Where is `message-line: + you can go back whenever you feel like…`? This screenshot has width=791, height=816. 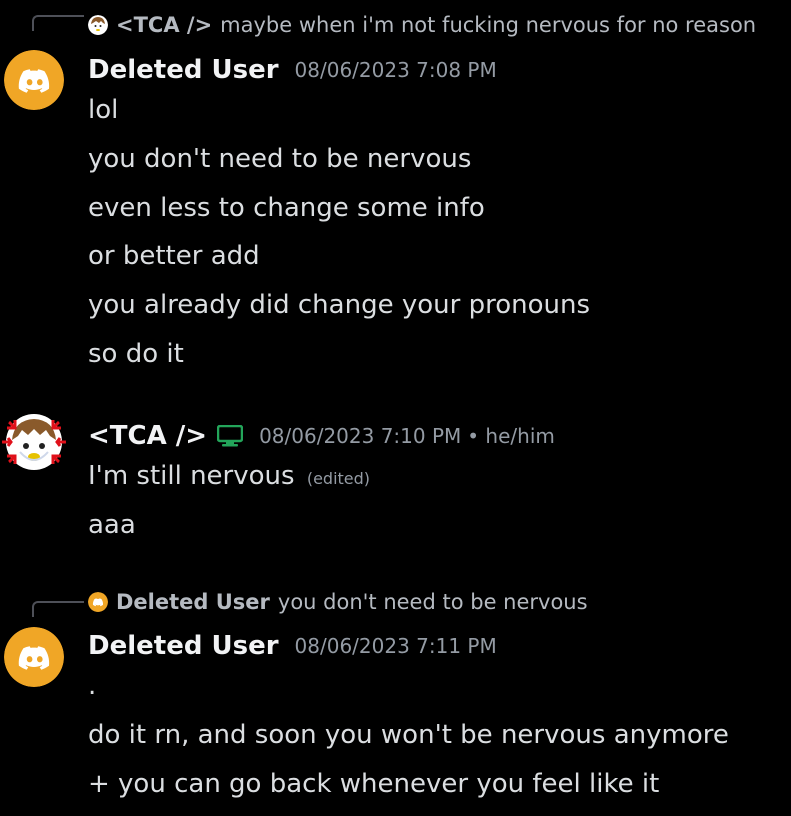 message-line: + you can go back whenever you feel like… is located at coordinates (374, 784).